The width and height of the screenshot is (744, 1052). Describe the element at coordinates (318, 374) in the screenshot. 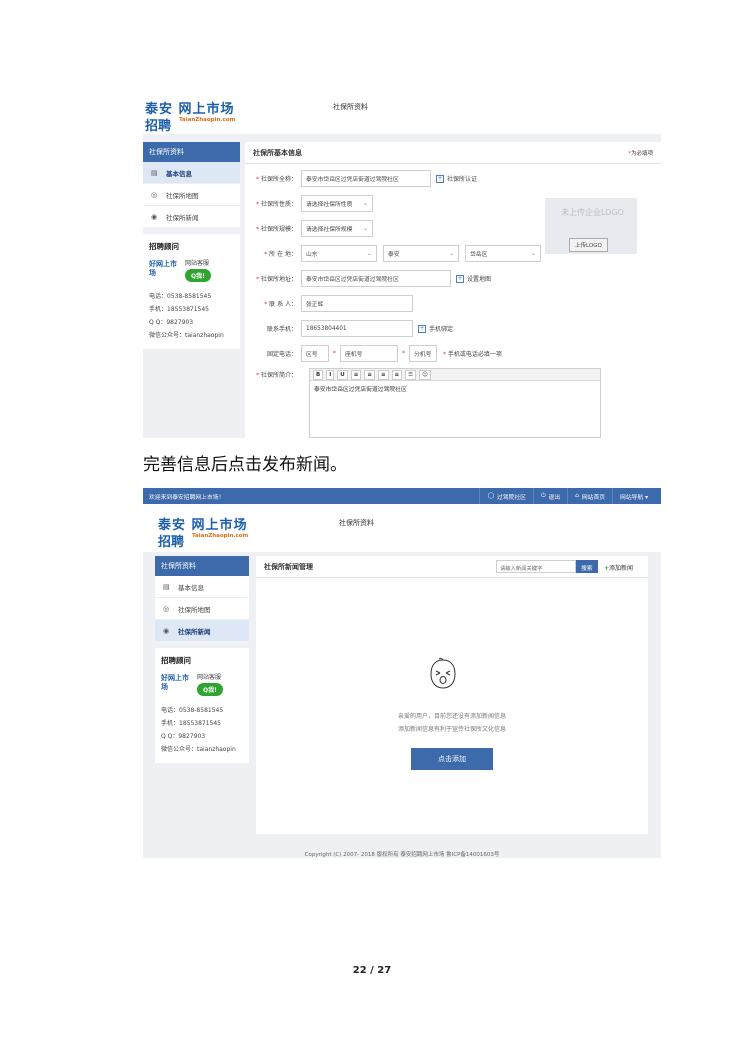

I see `bold-button: B` at that location.